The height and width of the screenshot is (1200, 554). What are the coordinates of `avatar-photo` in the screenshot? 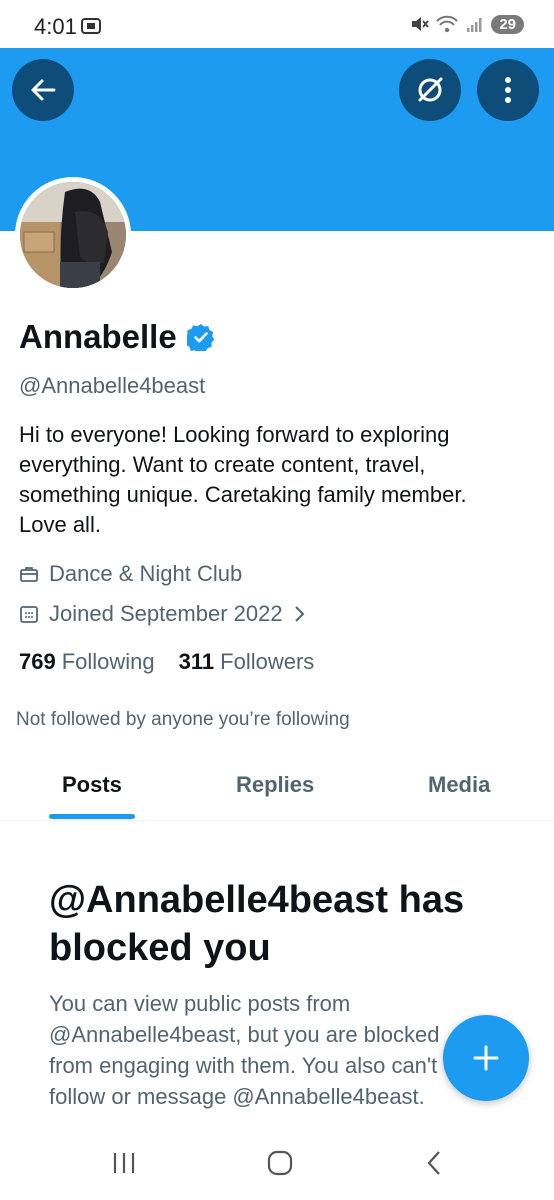 It's located at (73, 235).